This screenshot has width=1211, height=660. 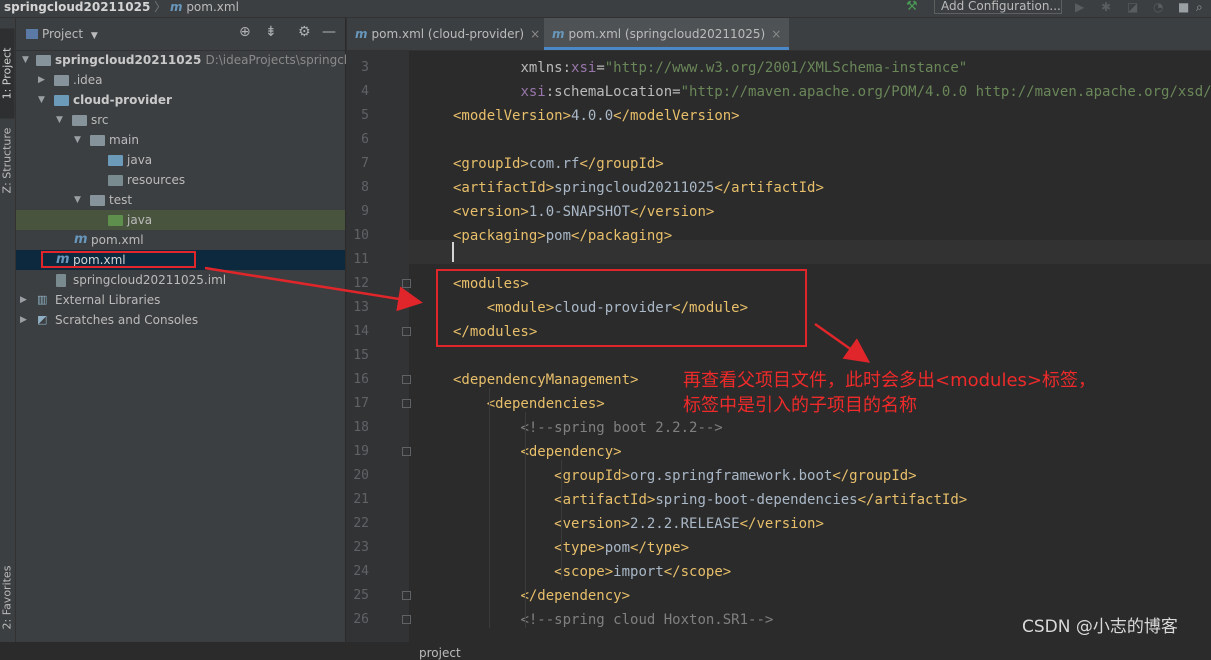 What do you see at coordinates (313, 289) in the screenshot?
I see `arrow-to-modules` at bounding box center [313, 289].